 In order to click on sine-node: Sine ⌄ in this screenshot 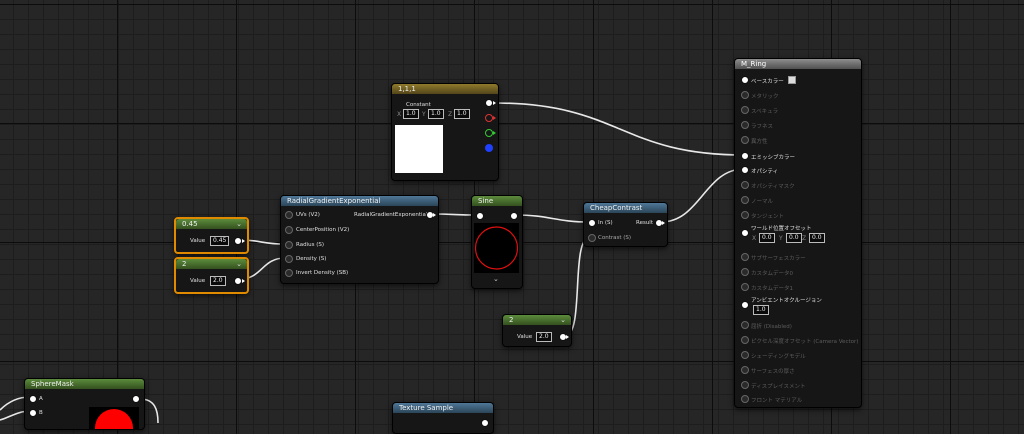, I will do `click(497, 242)`.